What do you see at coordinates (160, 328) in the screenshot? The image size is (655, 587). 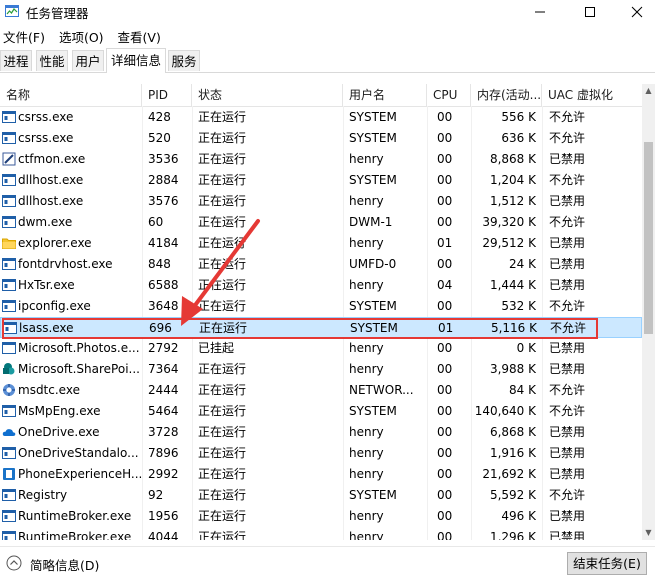 I see `process-pid: 696` at bounding box center [160, 328].